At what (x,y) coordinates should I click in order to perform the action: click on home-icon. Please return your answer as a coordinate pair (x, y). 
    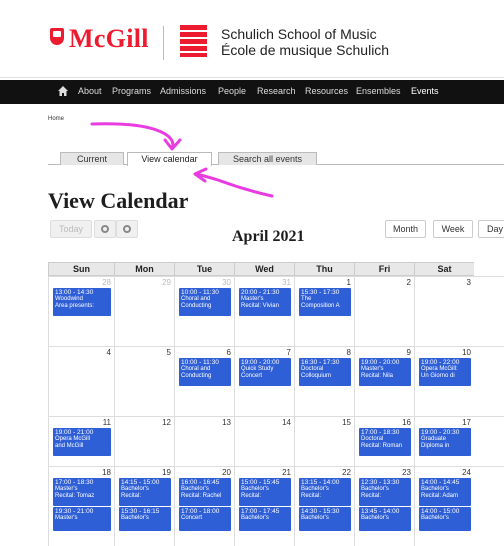
    Looking at the image, I should click on (63, 91).